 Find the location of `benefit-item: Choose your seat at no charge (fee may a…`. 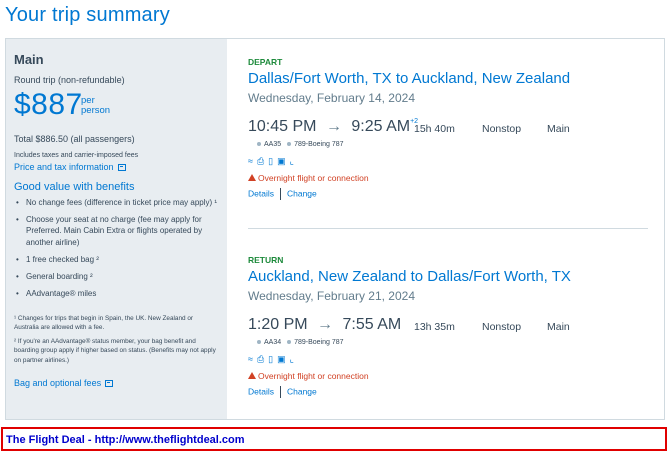

benefit-item: Choose your seat at no charge (fee may a… is located at coordinates (116, 231).